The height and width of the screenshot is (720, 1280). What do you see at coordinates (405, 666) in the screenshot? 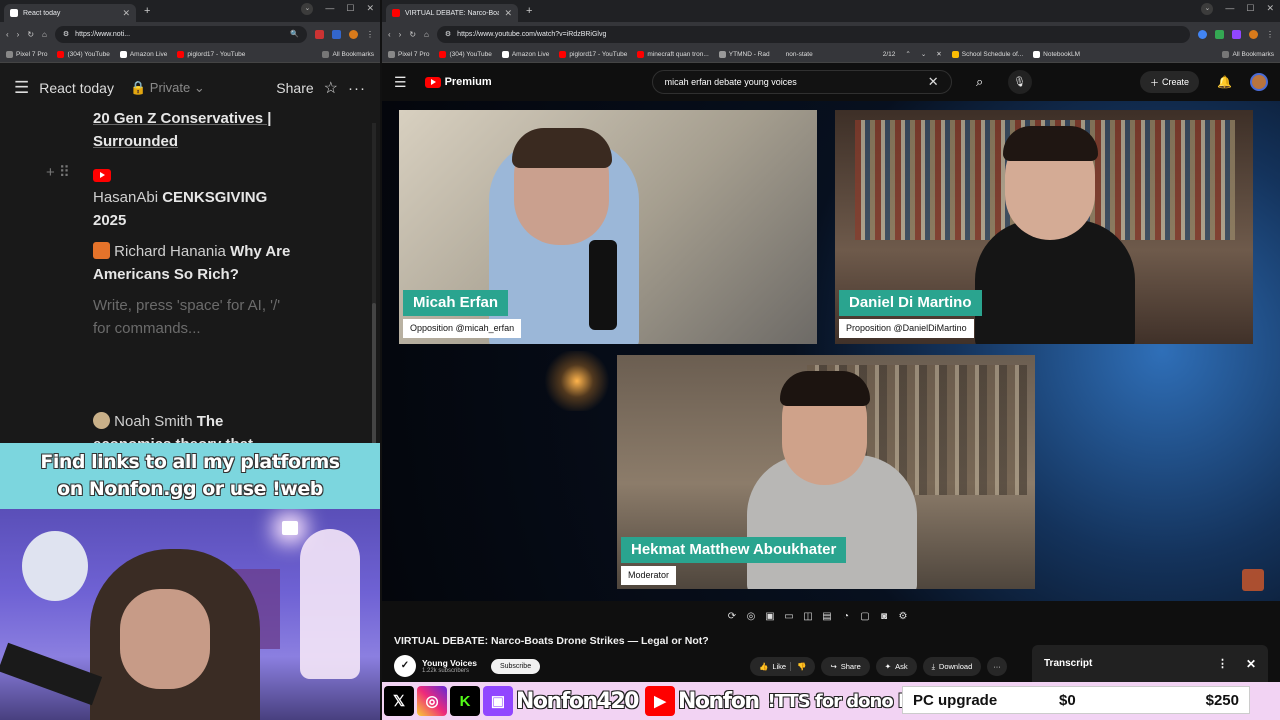
I see `channel-avatar: ✓` at bounding box center [405, 666].